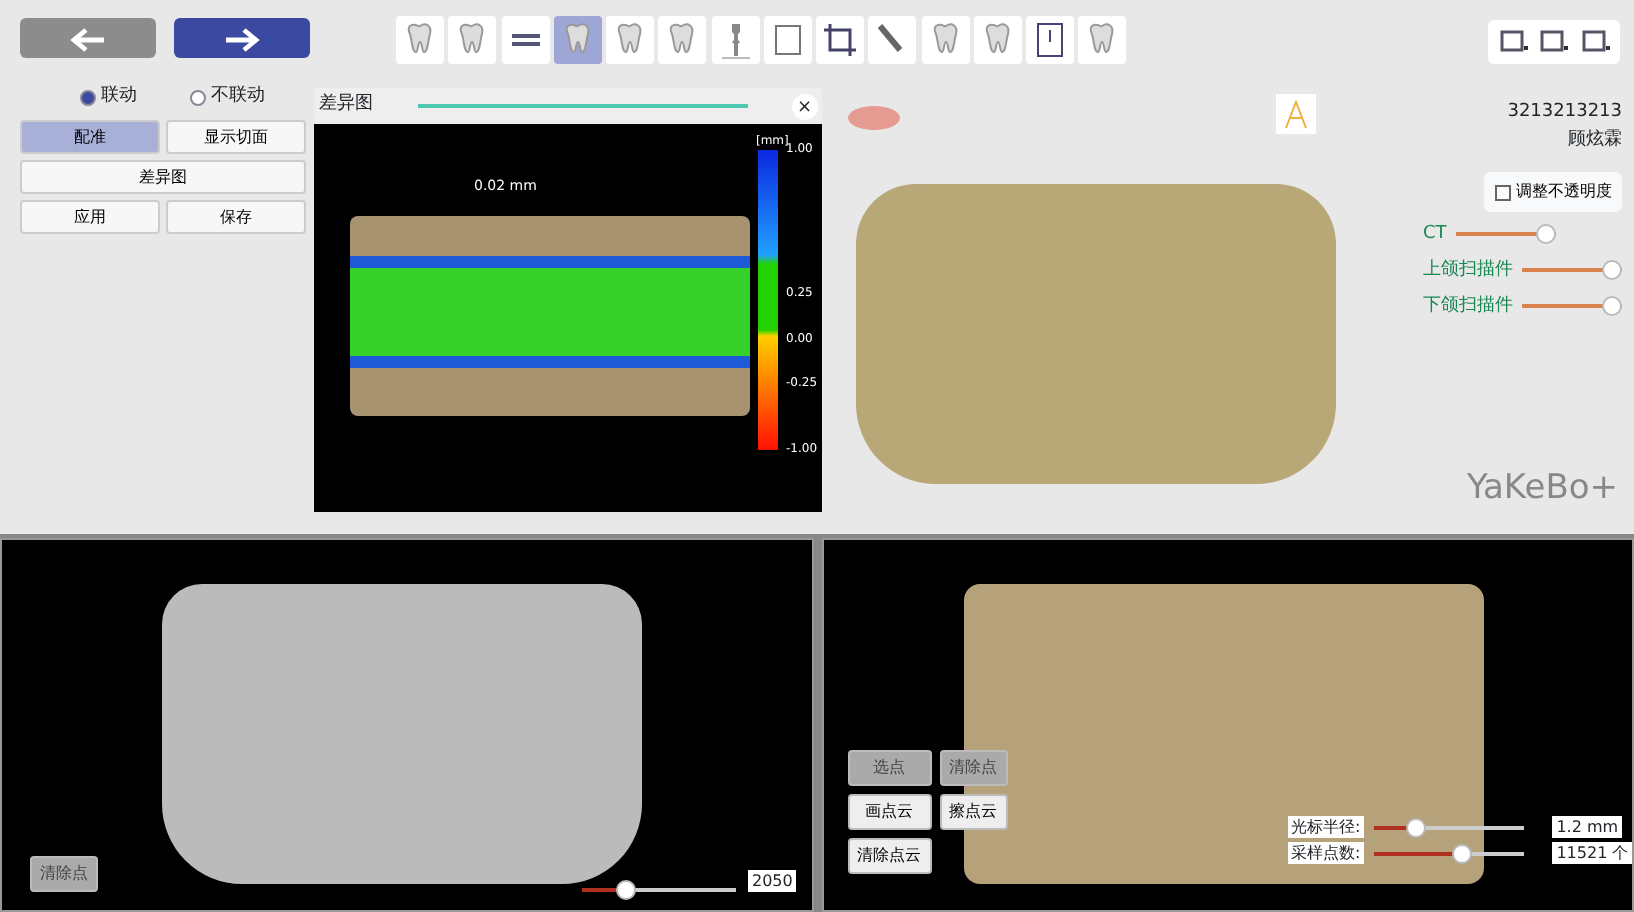 Image resolution: width=1634 pixels, height=912 pixels. I want to click on forward-button, so click(242, 38).